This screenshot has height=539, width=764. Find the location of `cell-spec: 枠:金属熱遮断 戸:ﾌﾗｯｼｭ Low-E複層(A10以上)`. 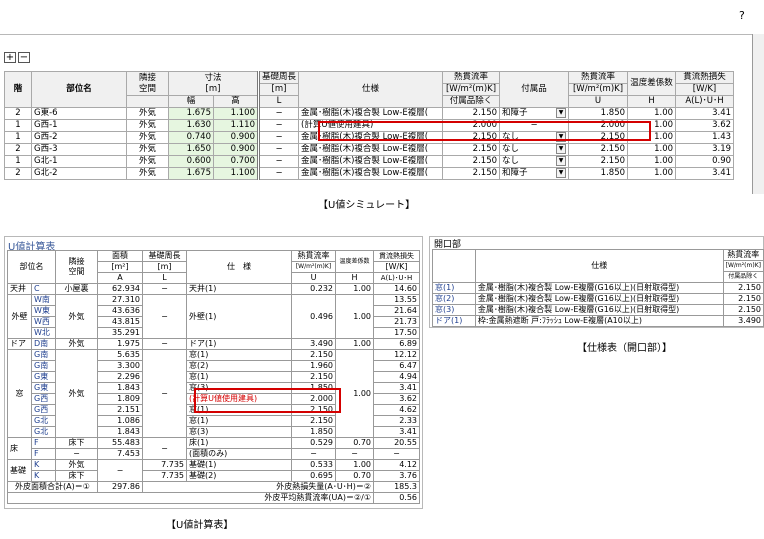

cell-spec: 枠:金属熱遮断 戸:ﾌﾗｯｼｭ Low-E複層(A10以上) is located at coordinates (599, 321).